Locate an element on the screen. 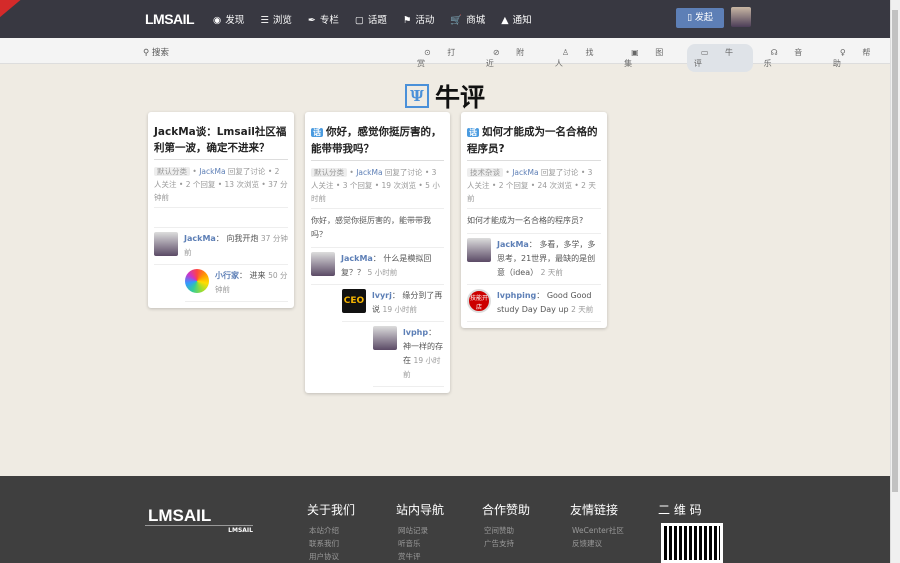 The image size is (900, 563). footer-col-title: 友情链接 is located at coordinates (594, 510).